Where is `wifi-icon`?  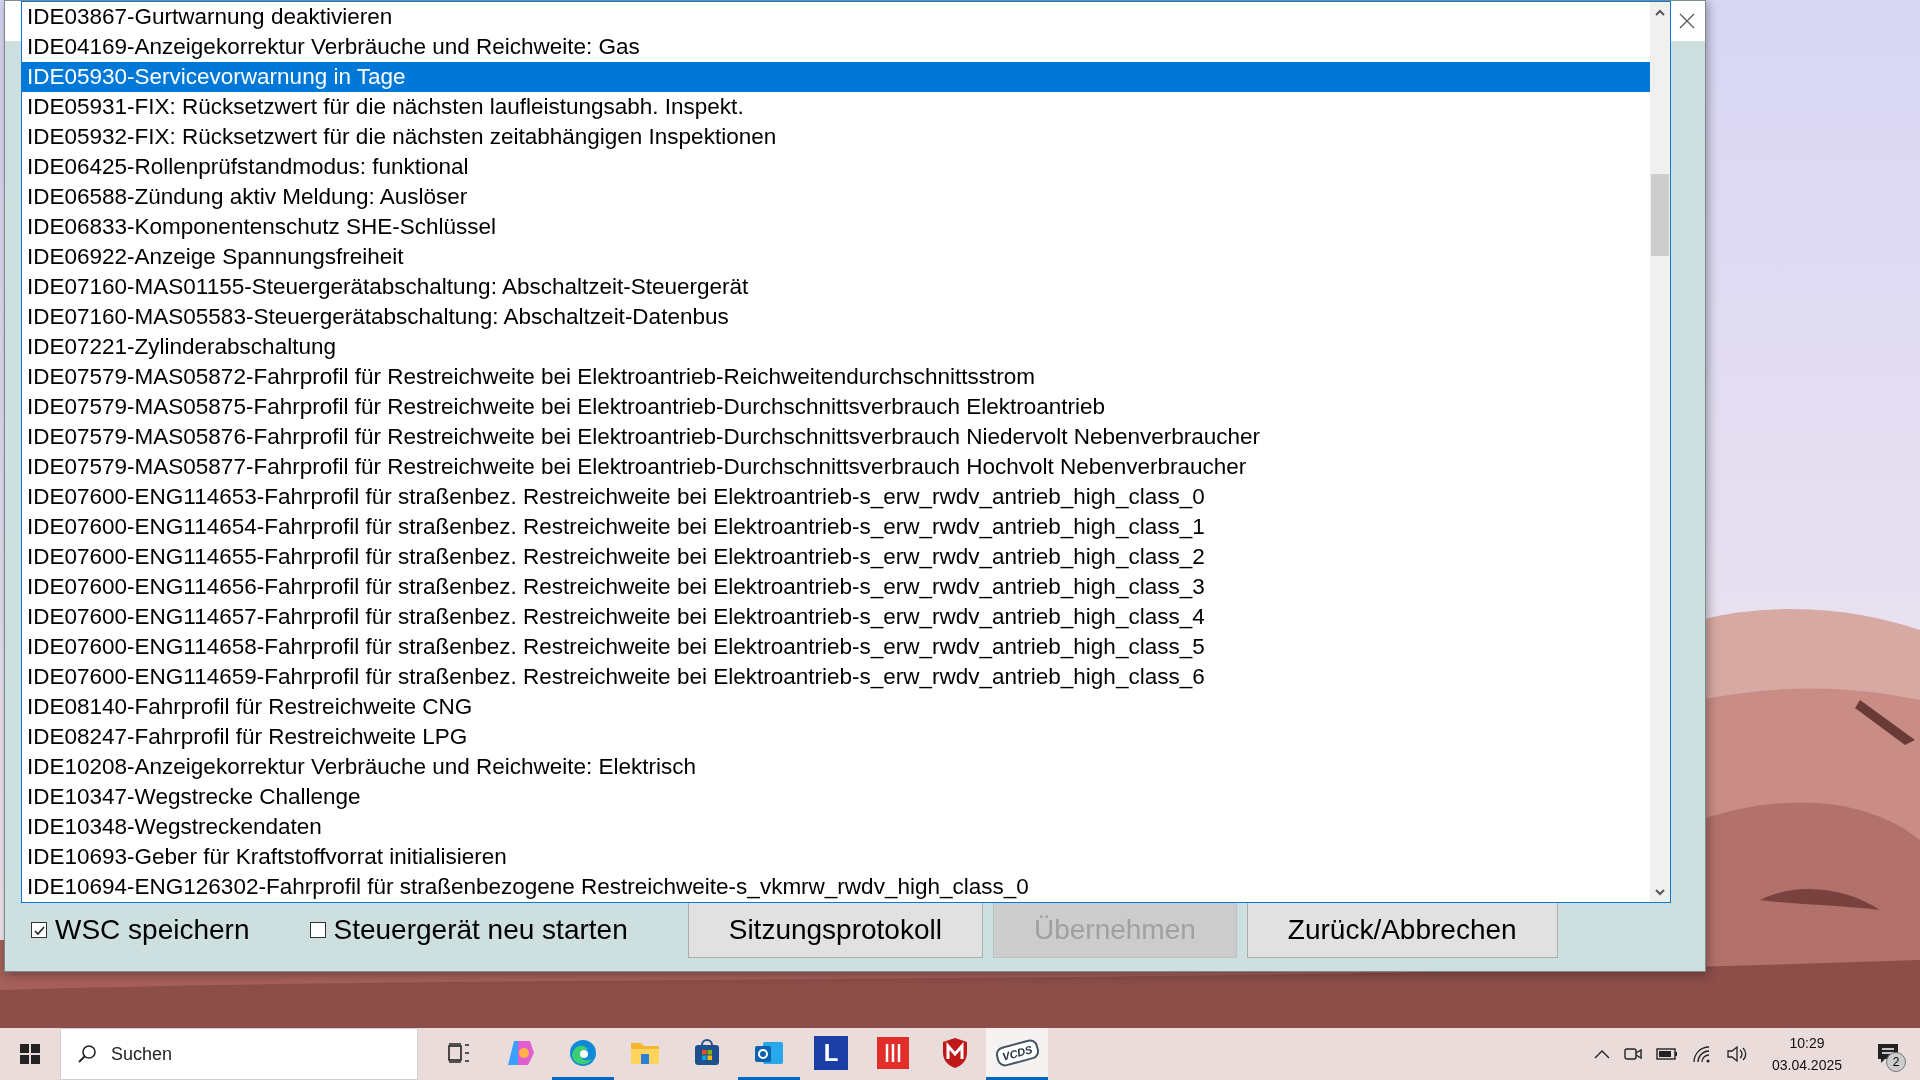
wifi-icon is located at coordinates (1701, 1054).